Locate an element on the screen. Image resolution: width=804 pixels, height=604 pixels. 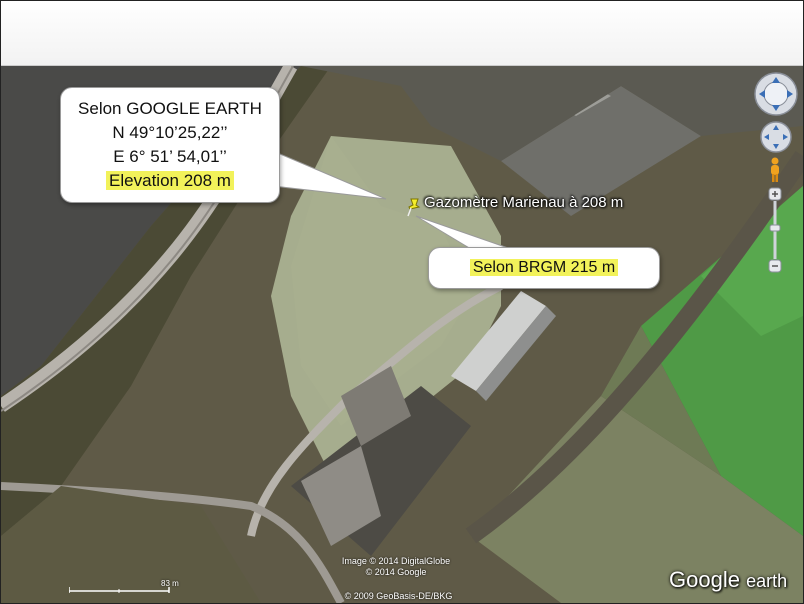
callout-title: Selon GOOGLE EARTH is located at coordinates (170, 108).